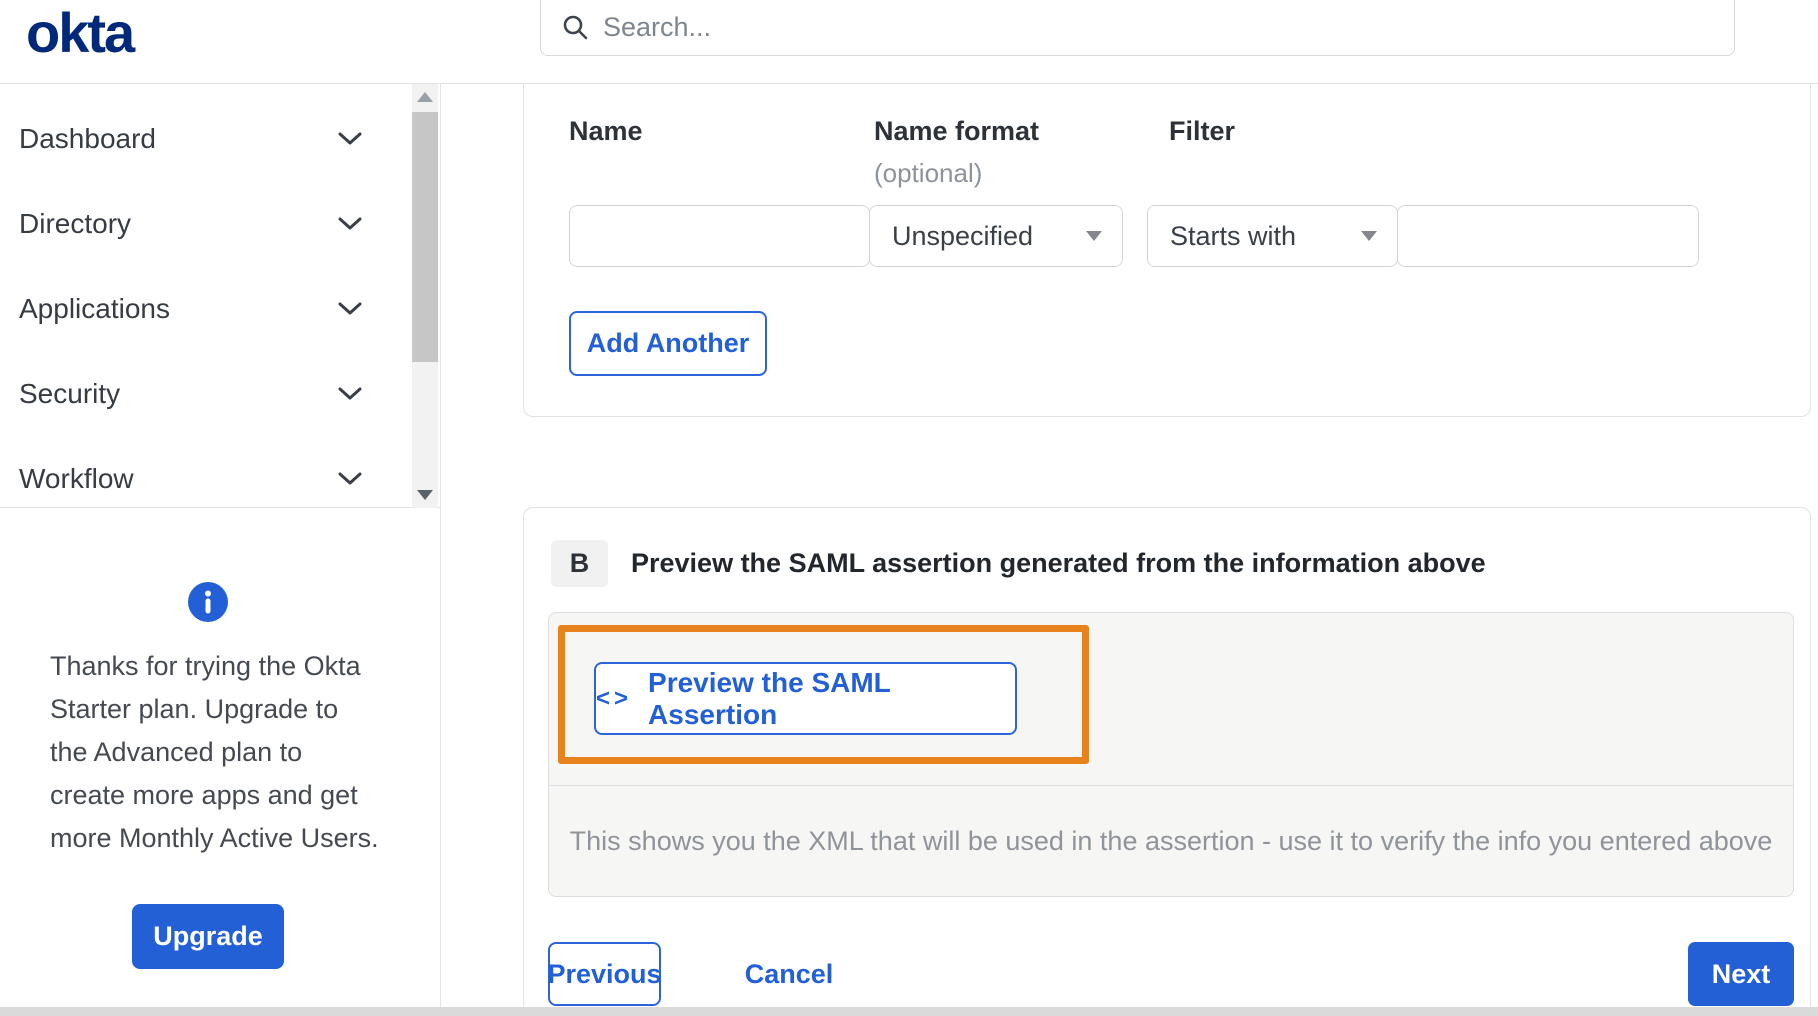  I want to click on step-b-badge: B, so click(579, 563).